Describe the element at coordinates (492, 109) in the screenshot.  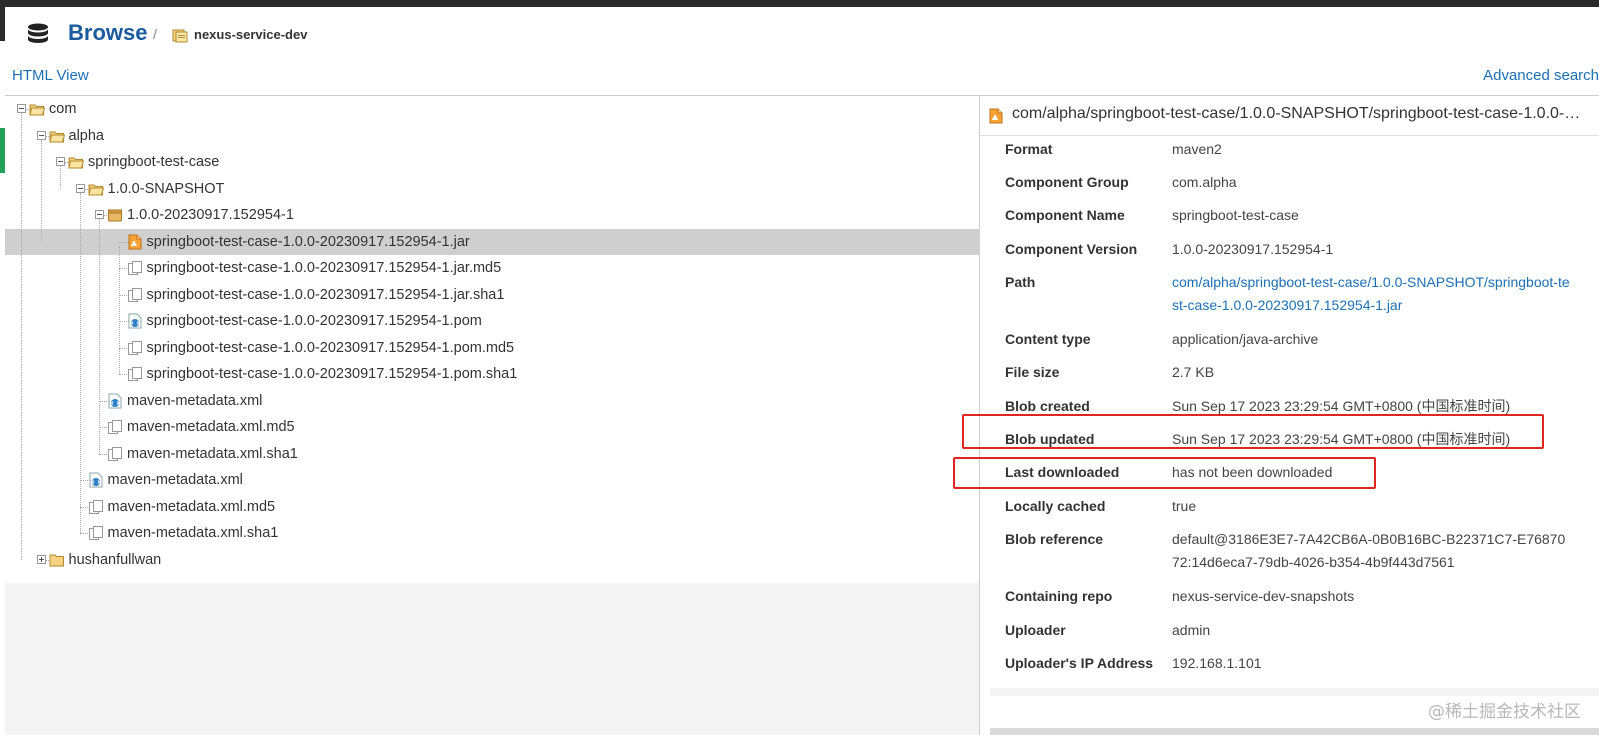
I see `tree-node: com` at that location.